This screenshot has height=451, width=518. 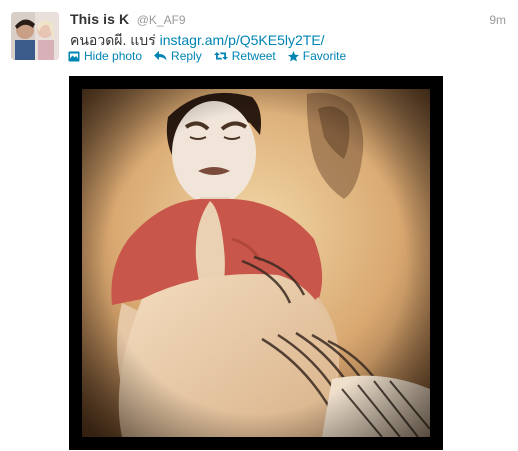 What do you see at coordinates (220, 56) in the screenshot?
I see `retweet-icon` at bounding box center [220, 56].